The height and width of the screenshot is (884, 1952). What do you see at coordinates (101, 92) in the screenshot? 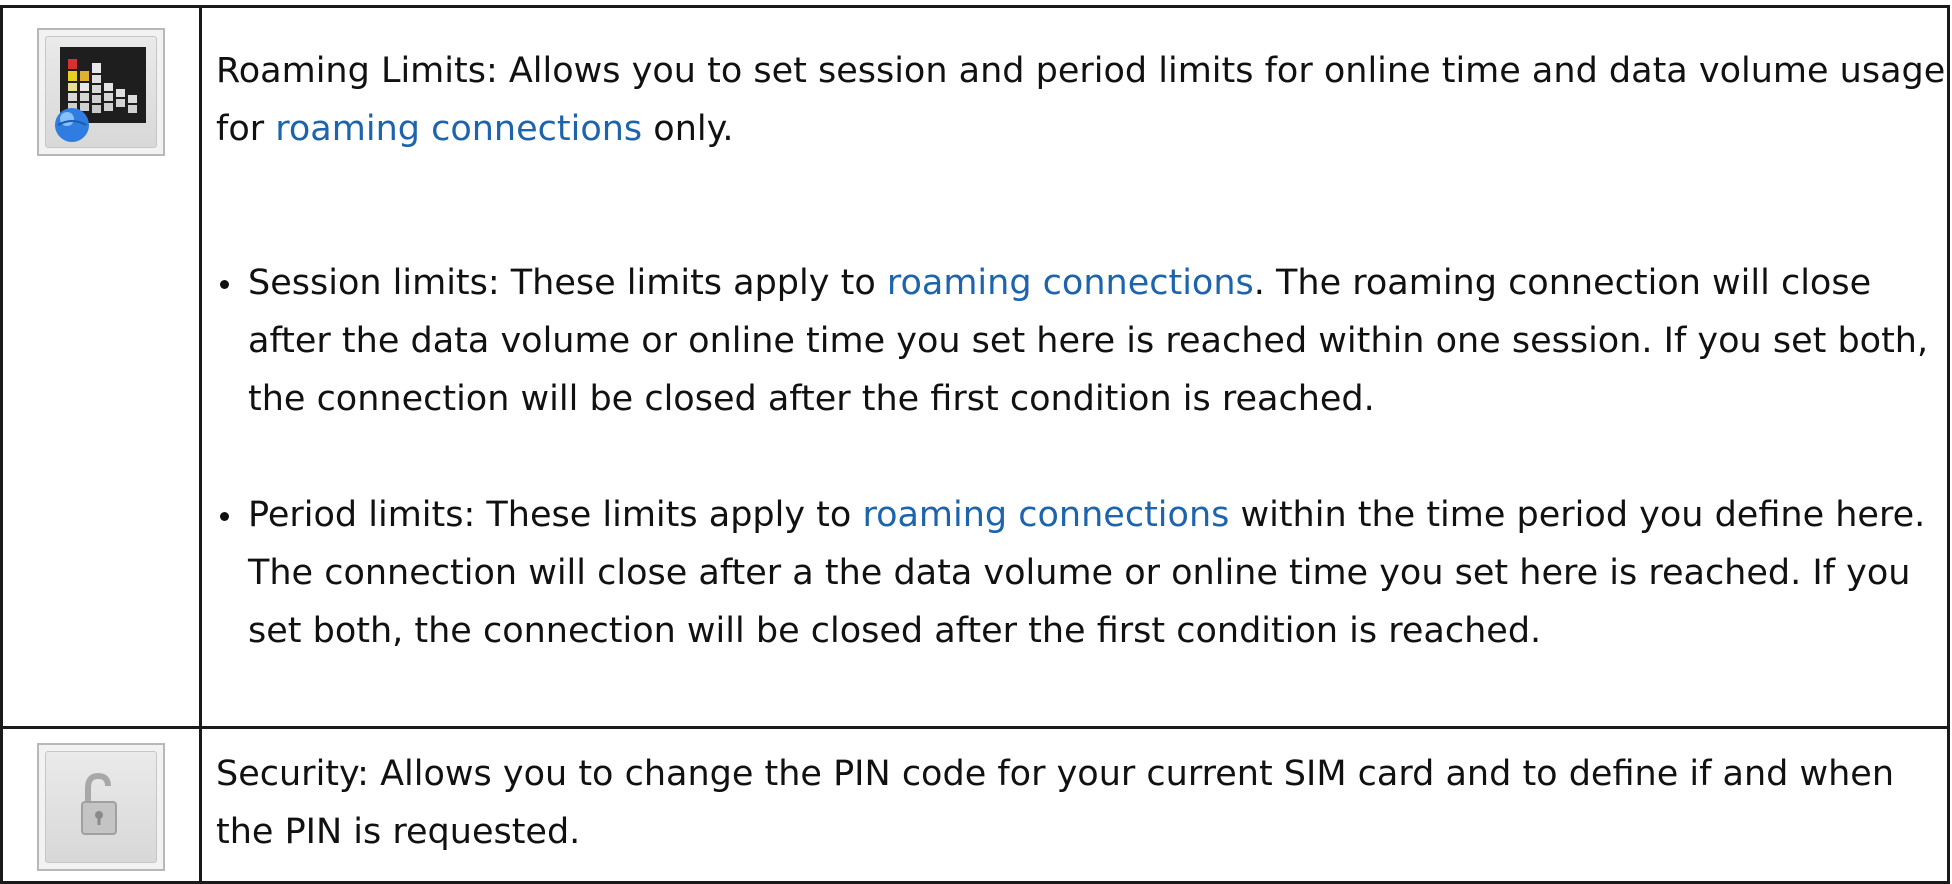
I see `roaming-limits-icon` at bounding box center [101, 92].